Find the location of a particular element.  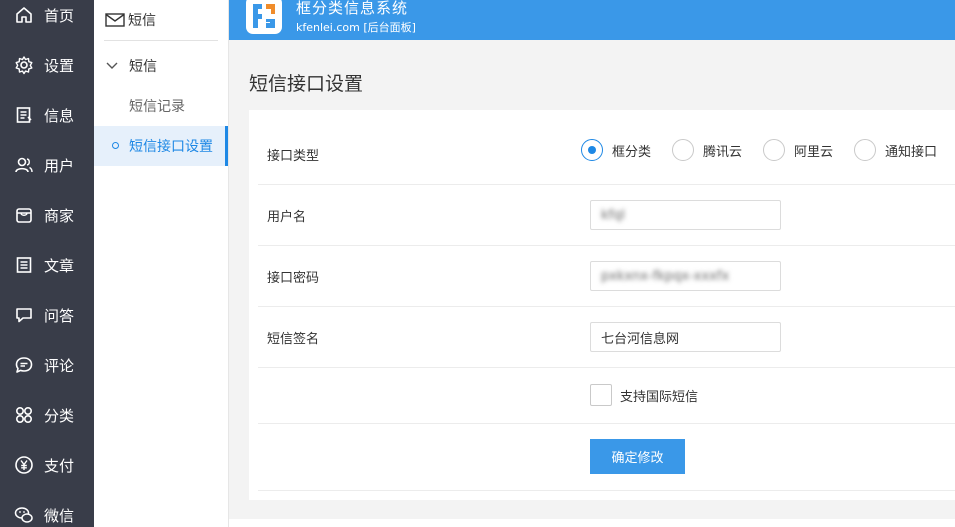

radio-label: 通知接口 is located at coordinates (911, 152).